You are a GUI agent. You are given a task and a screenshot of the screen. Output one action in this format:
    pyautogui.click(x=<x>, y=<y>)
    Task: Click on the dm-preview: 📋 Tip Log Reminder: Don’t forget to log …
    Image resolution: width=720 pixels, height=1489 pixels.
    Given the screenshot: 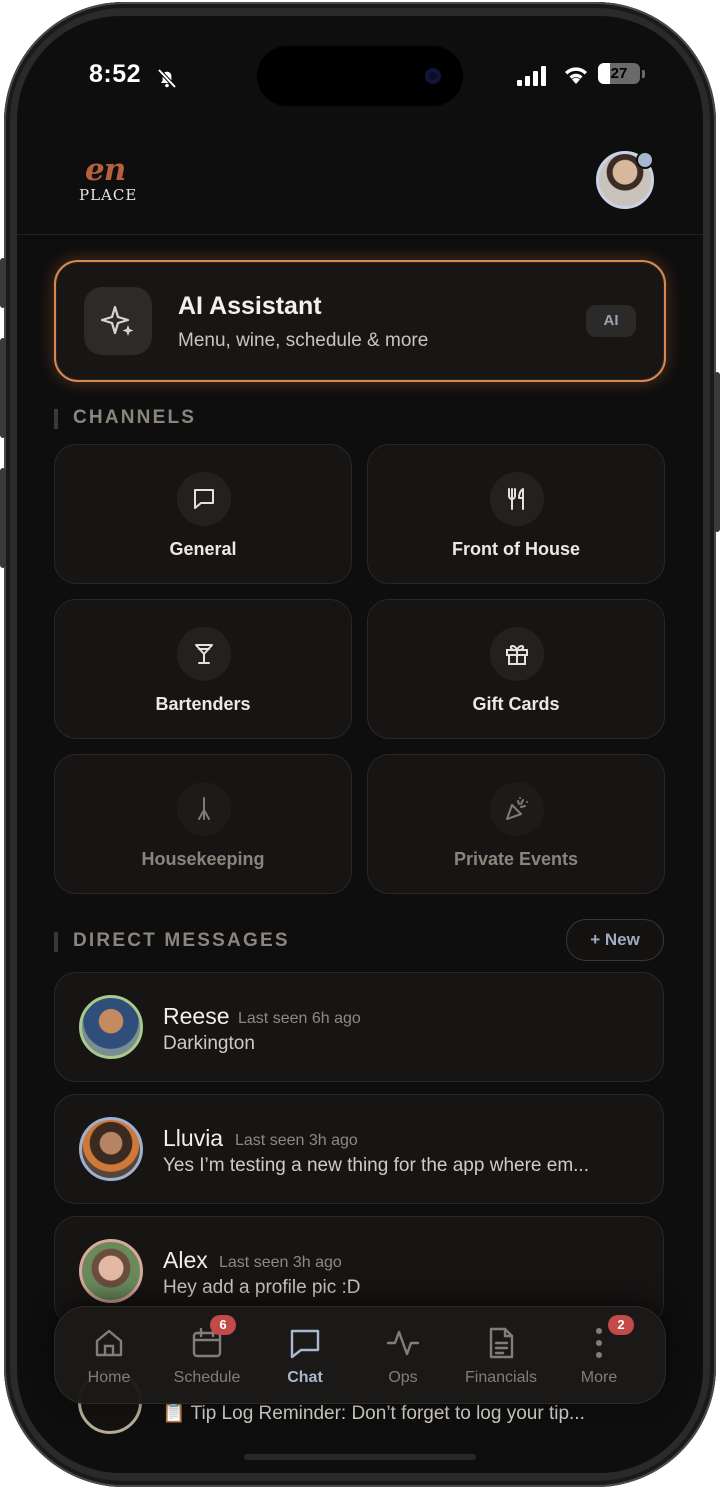 What is the action you would take?
    pyautogui.click(x=373, y=1413)
    